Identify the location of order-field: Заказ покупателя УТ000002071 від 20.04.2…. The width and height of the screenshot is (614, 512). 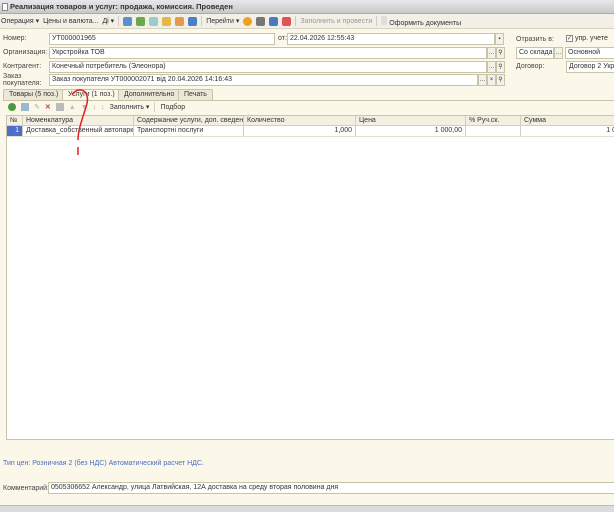
(263, 80).